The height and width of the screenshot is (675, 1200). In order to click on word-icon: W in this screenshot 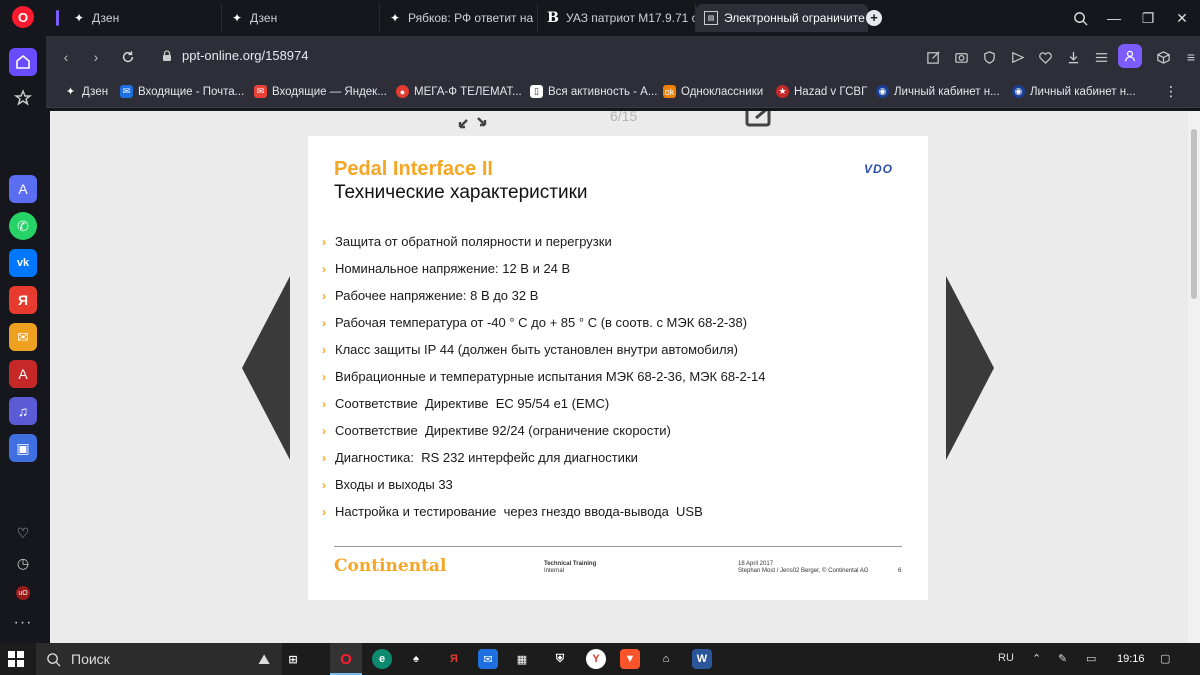, I will do `click(702, 659)`.